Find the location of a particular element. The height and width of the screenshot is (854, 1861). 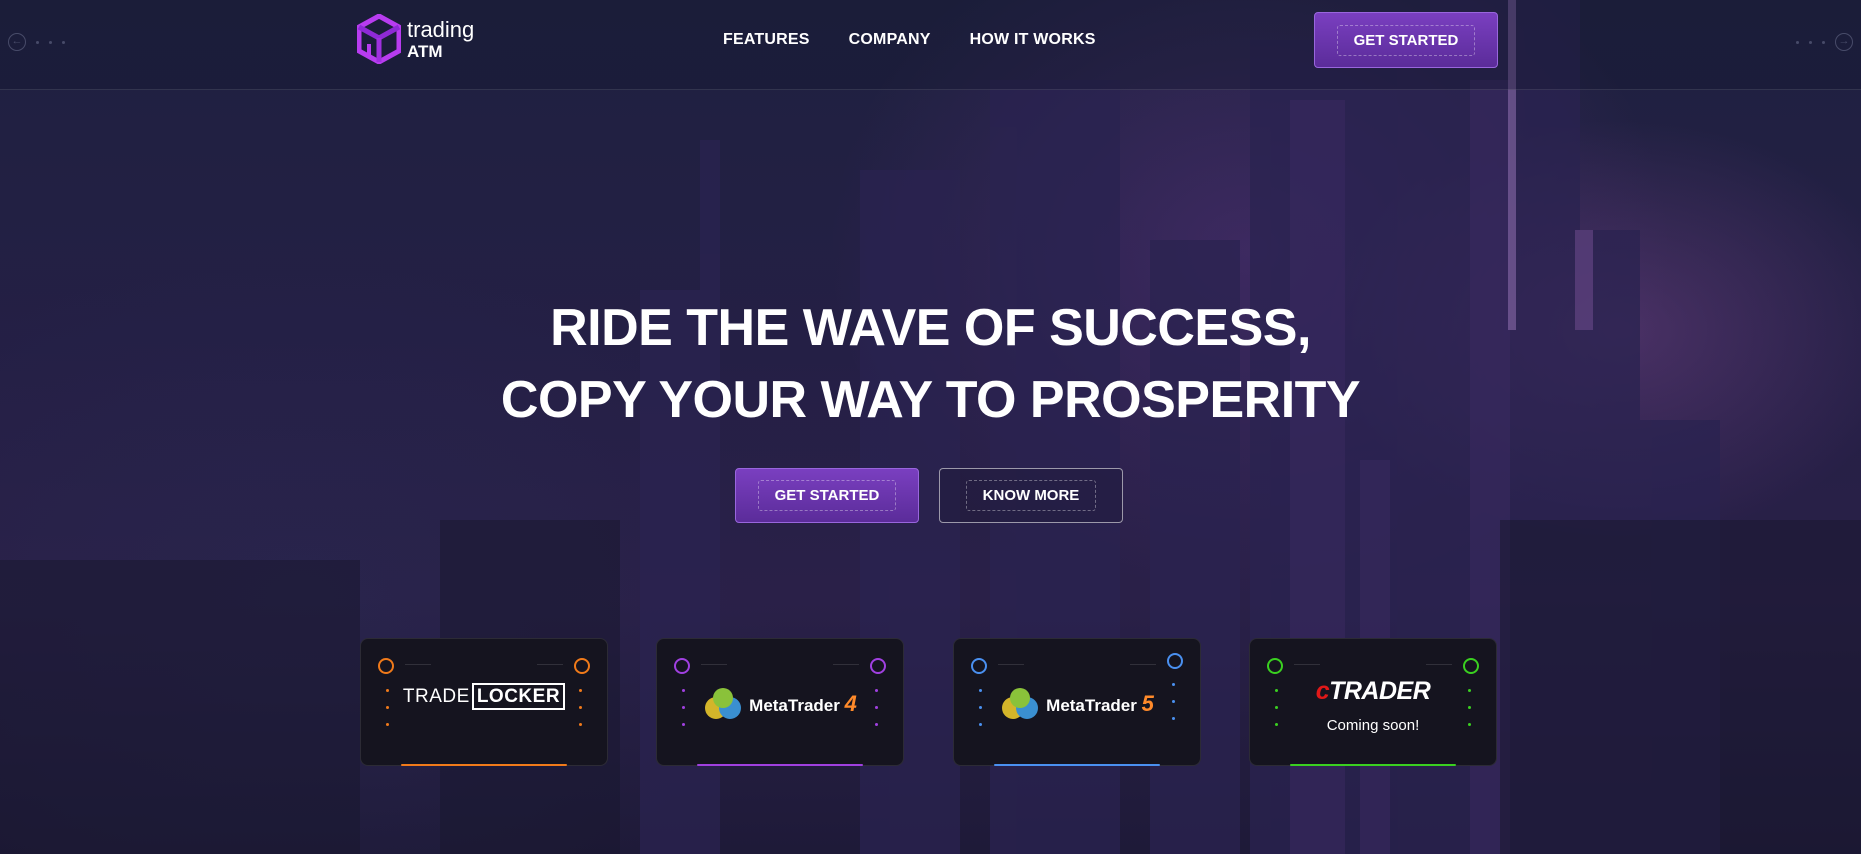

cube-logo-icon is located at coordinates (379, 39).